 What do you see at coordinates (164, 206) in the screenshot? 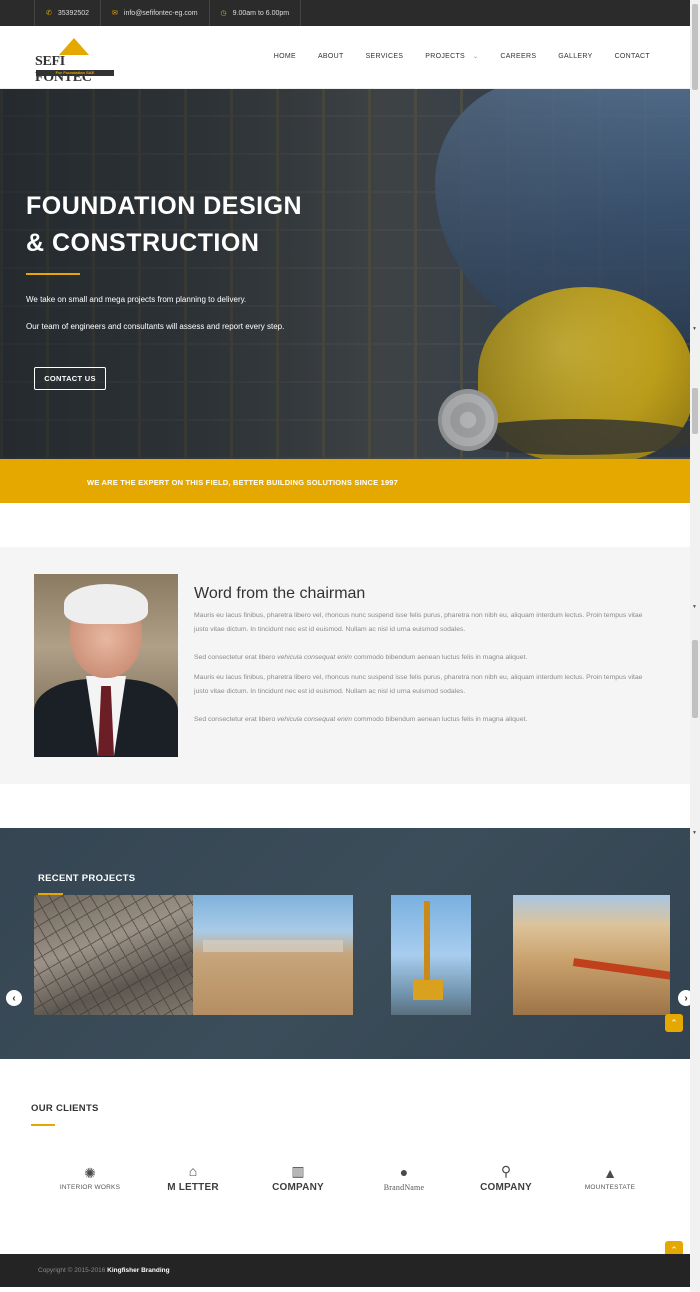
I see `hero-title-line1: FOUNDATION DESIGN` at bounding box center [164, 206].